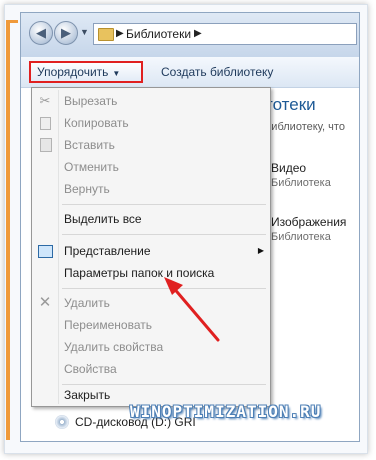 The height and width of the screenshot is (460, 376). I want to click on menu-item-label: Удалить свойства, so click(114, 347).